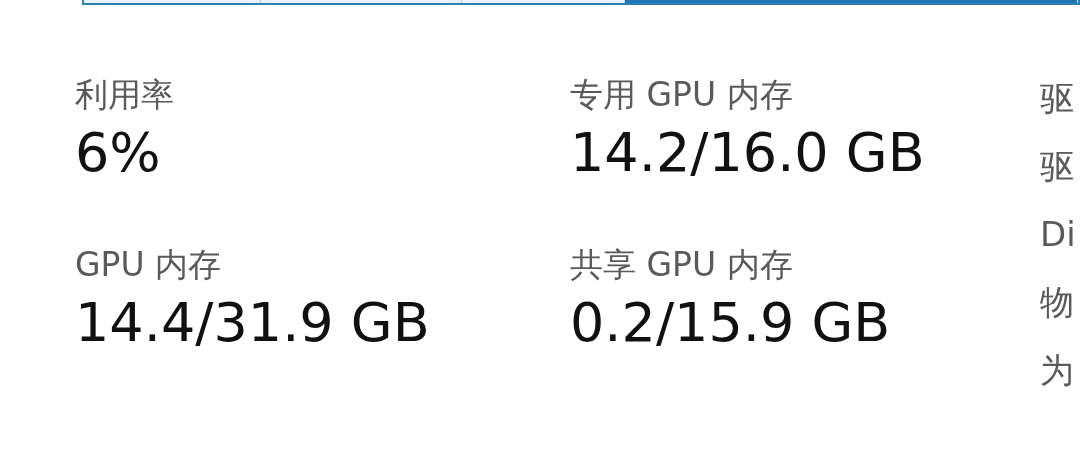  What do you see at coordinates (682, 265) in the screenshot?
I see `stat-label: 共享 GPU 内存` at bounding box center [682, 265].